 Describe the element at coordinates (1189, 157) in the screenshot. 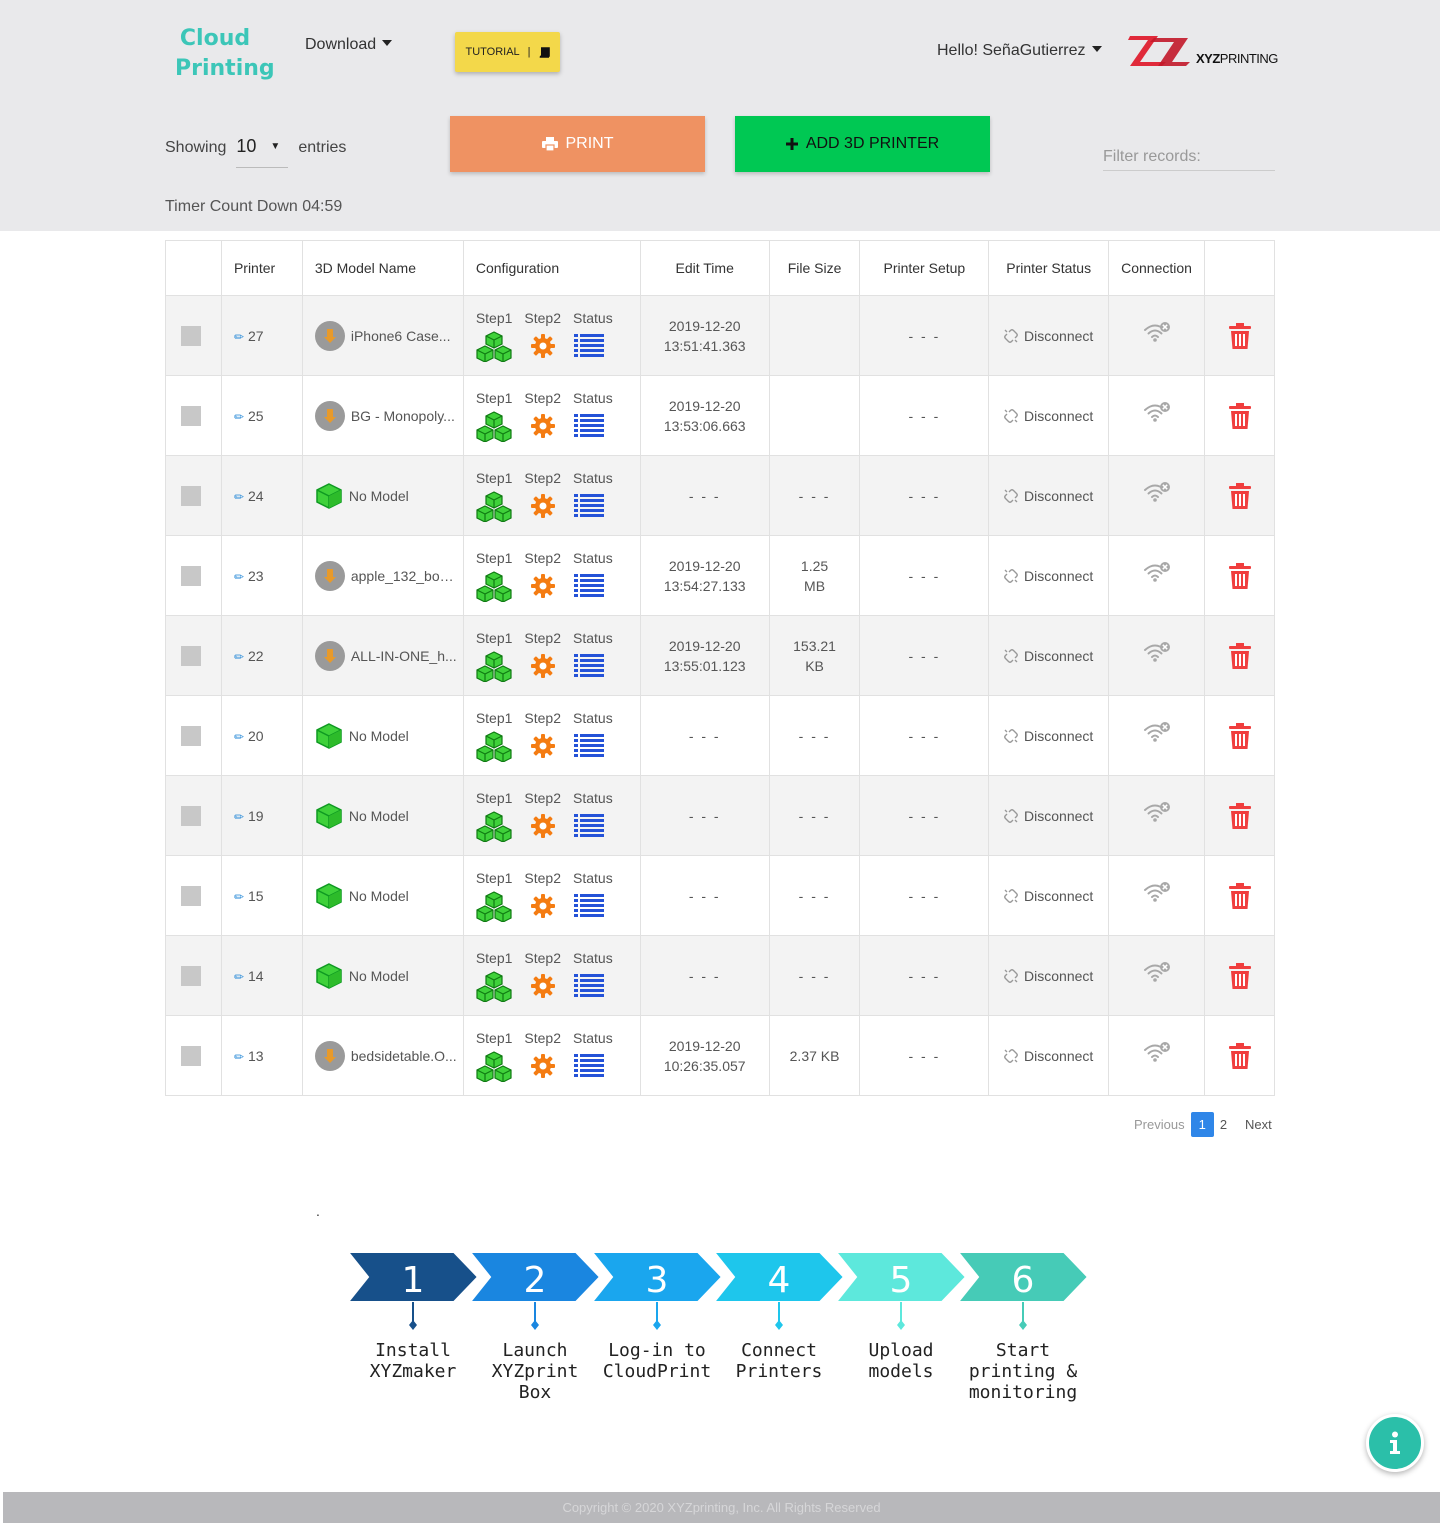

I see `filter-input` at that location.